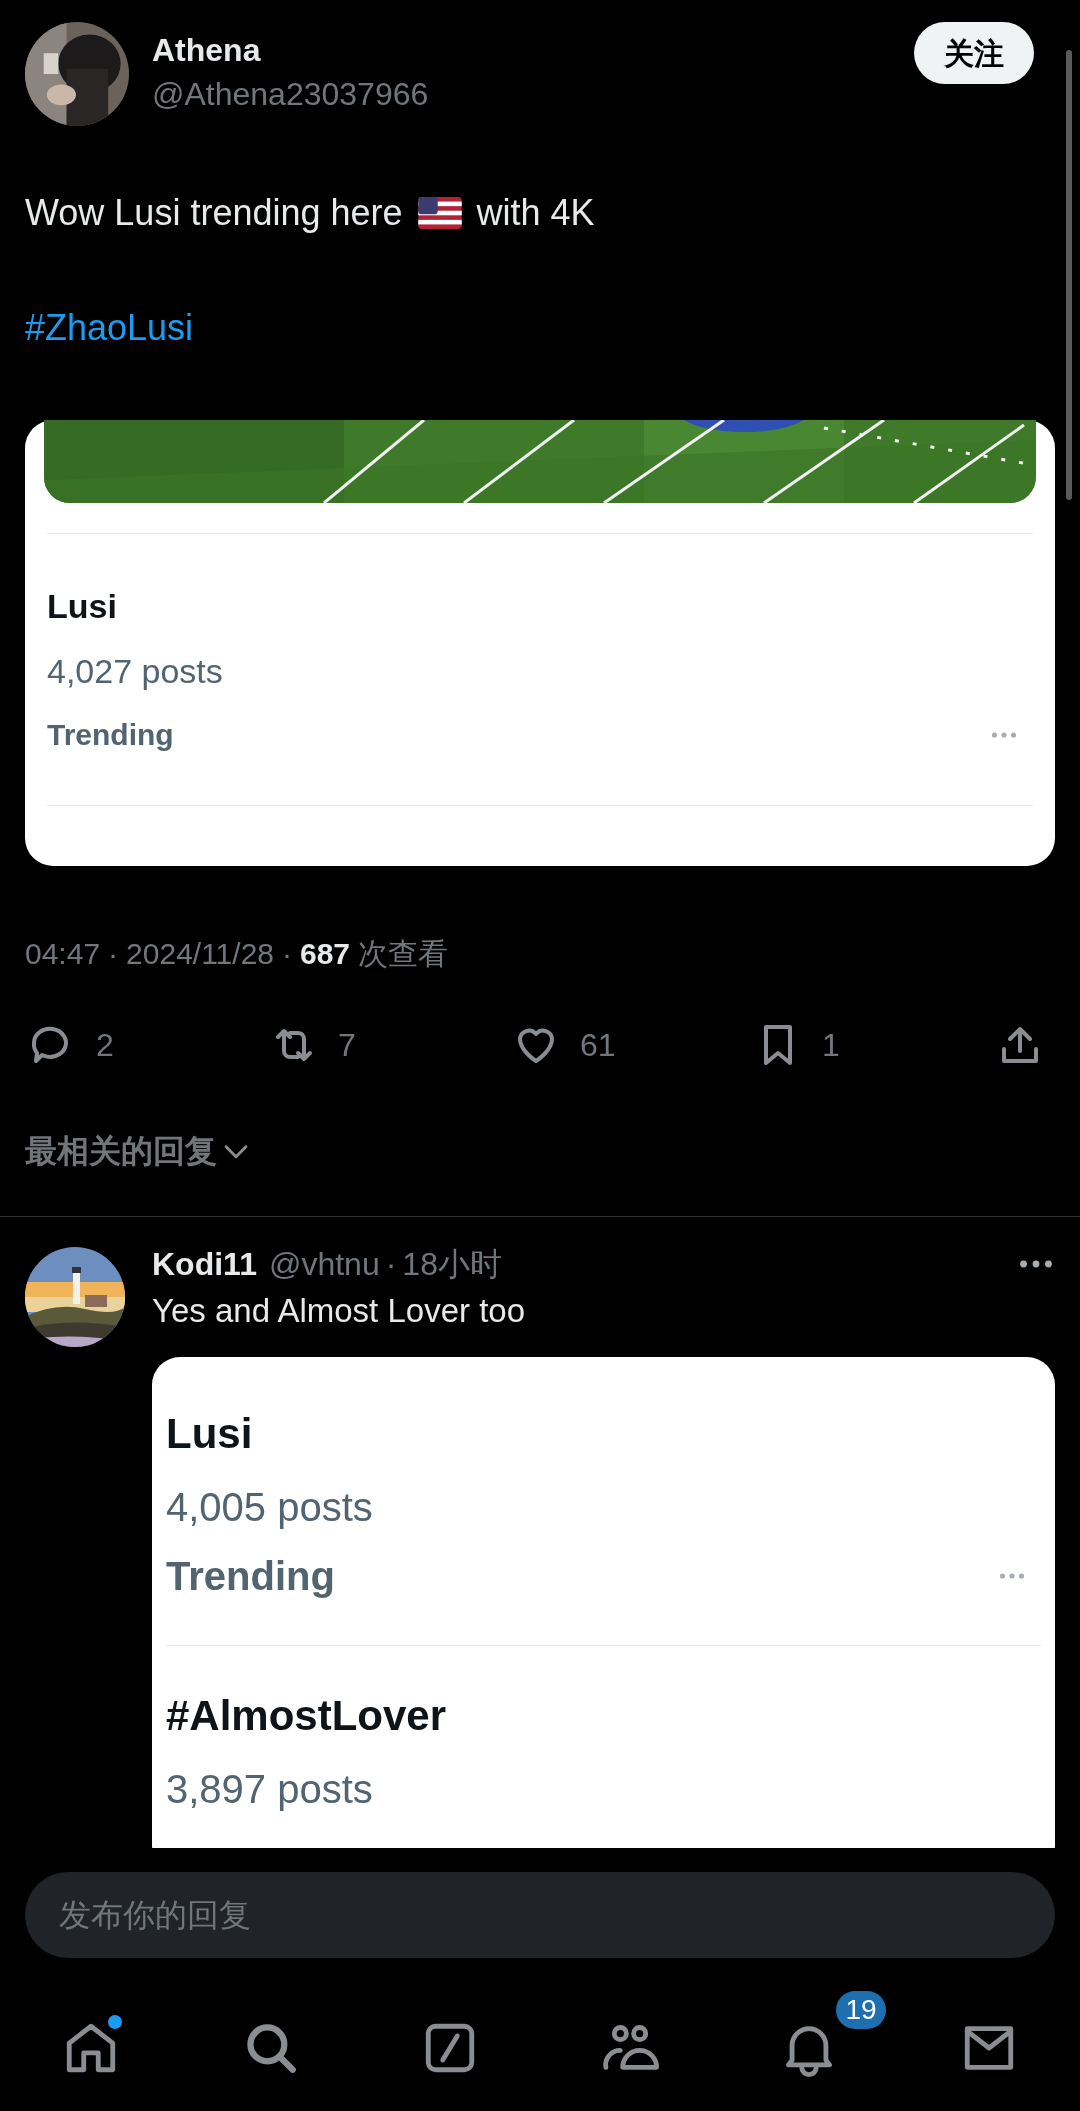 This screenshot has width=1080, height=2111. What do you see at coordinates (603, 1716) in the screenshot?
I see `trend-title: #AlmostLover` at bounding box center [603, 1716].